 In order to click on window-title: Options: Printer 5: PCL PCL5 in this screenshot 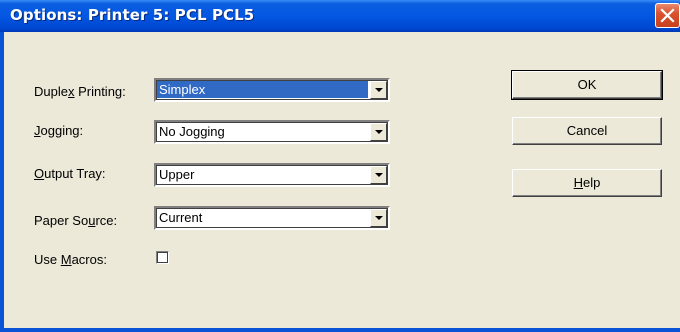, I will do `click(132, 15)`.